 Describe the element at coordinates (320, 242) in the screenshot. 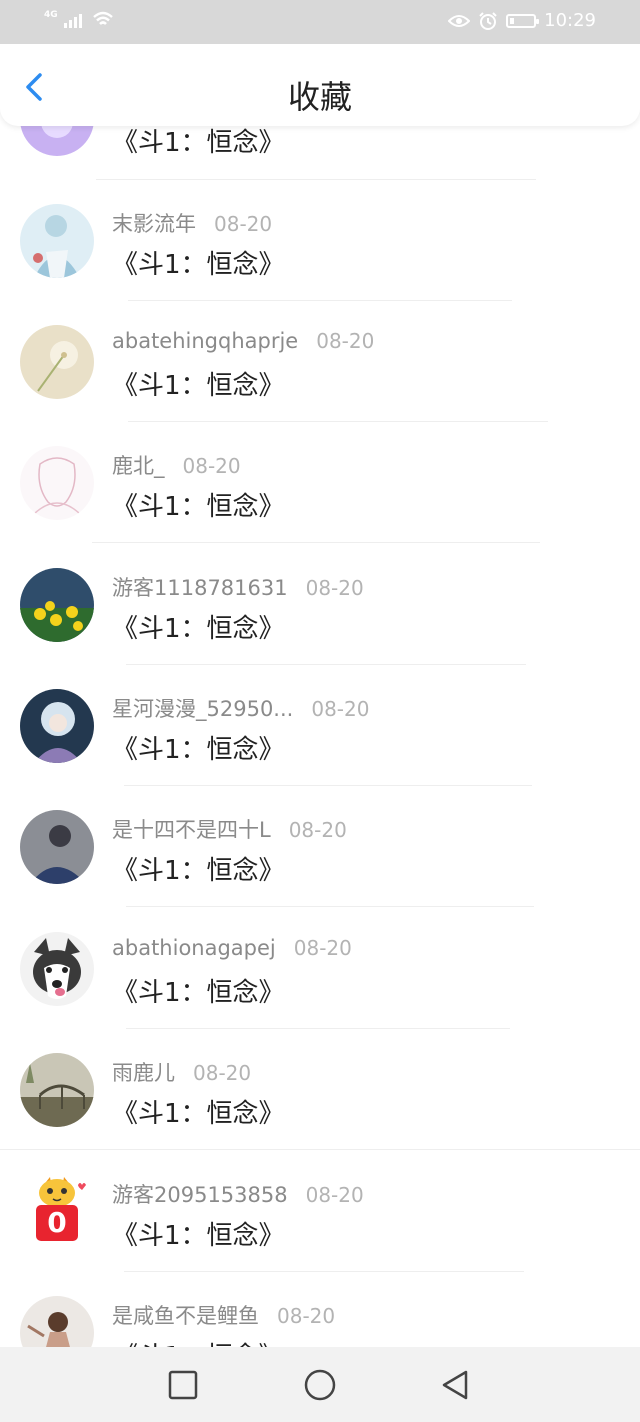

I see `list-item: 末影流年 08-20 《斗1：恒念》` at that location.